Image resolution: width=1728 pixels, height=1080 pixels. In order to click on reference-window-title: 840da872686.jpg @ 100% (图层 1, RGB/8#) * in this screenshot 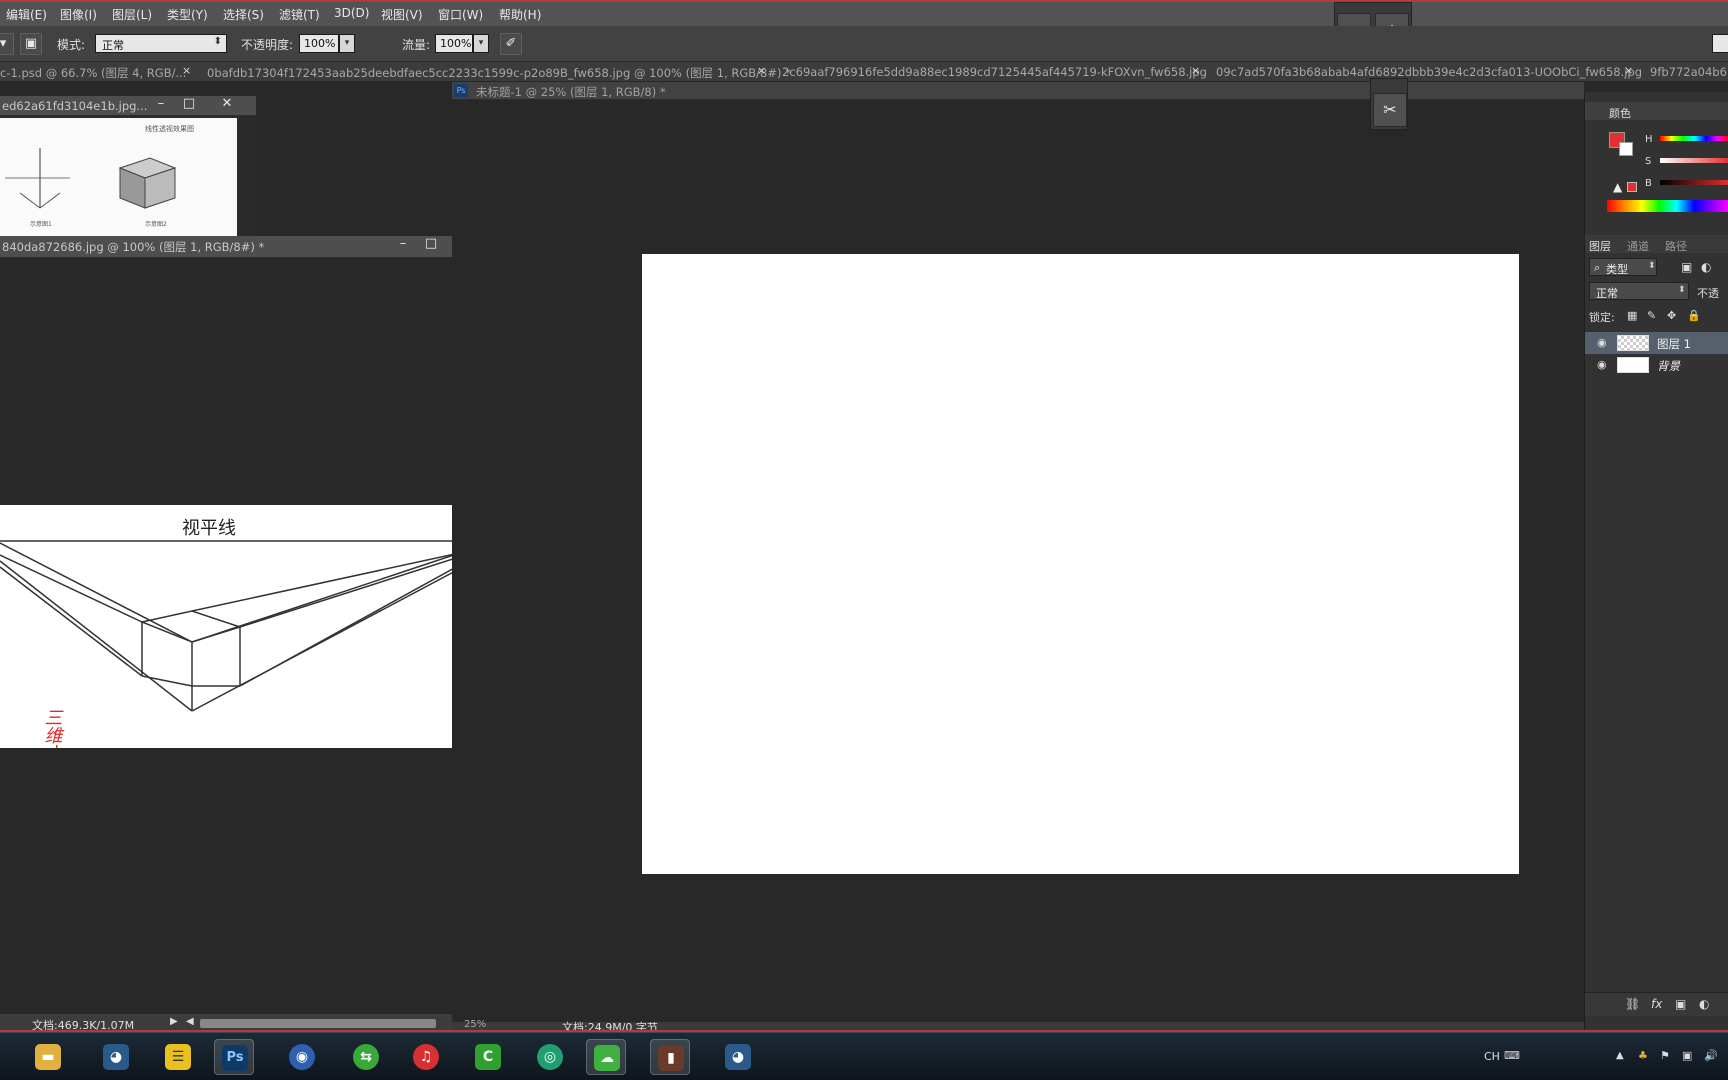, I will do `click(133, 247)`.